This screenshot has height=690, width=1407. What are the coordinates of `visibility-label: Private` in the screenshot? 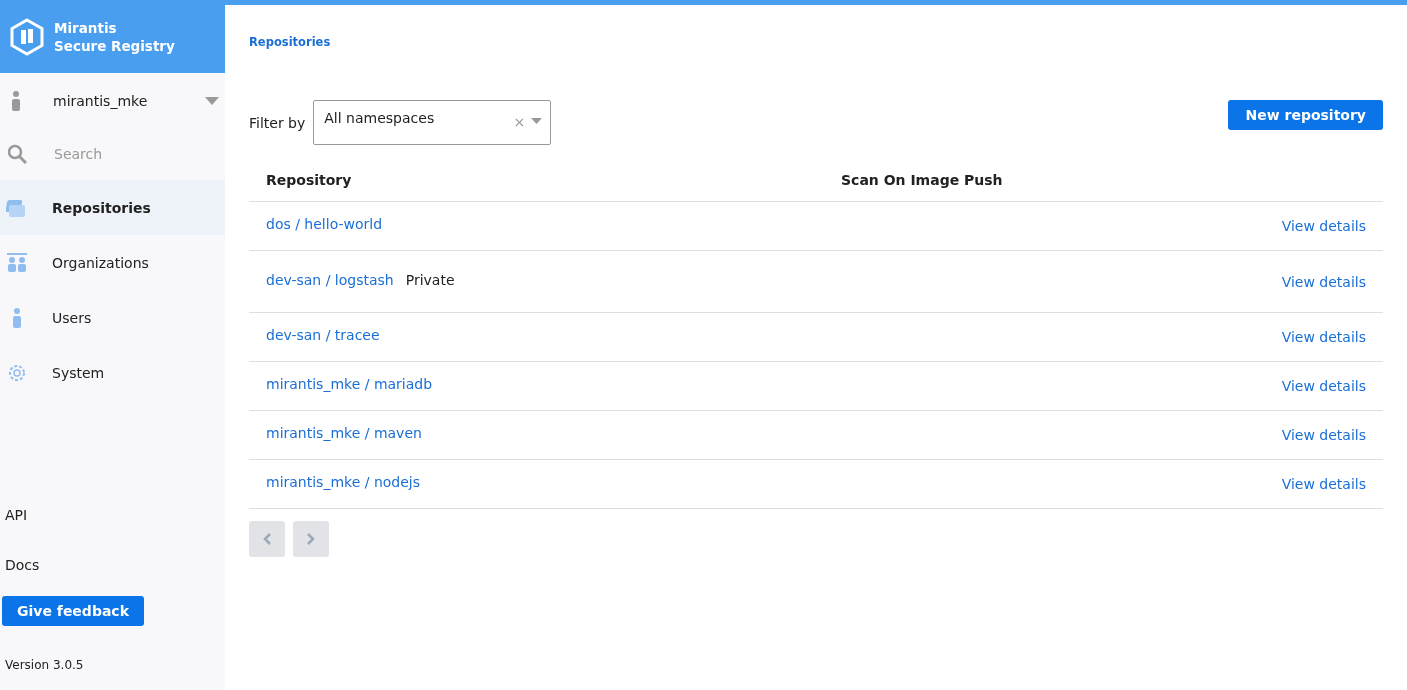 It's located at (430, 279).